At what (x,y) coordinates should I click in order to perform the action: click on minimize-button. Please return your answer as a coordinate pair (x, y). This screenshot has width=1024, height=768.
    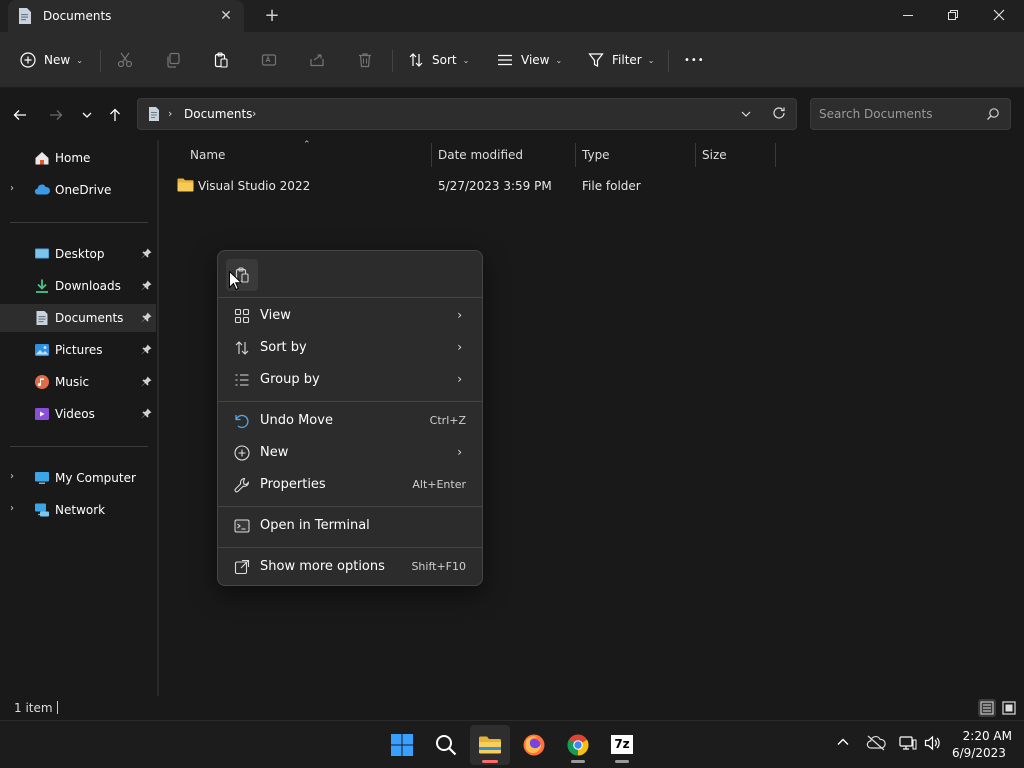
    Looking at the image, I should click on (908, 15).